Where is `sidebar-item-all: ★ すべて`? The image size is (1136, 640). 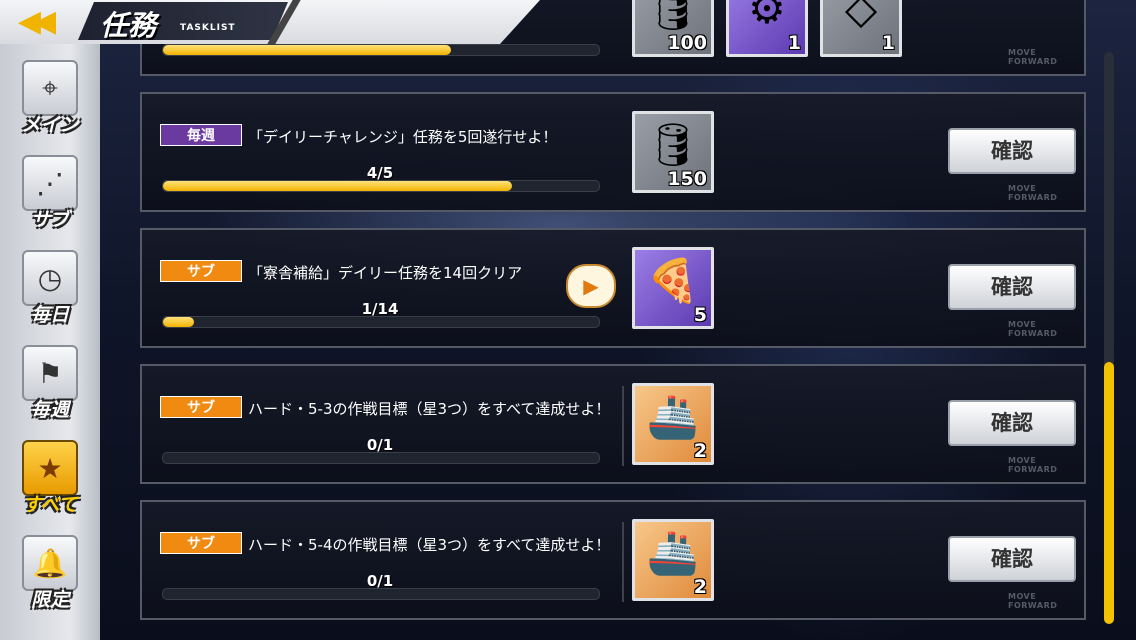
sidebar-item-all: ★ すべて is located at coordinates (50, 485).